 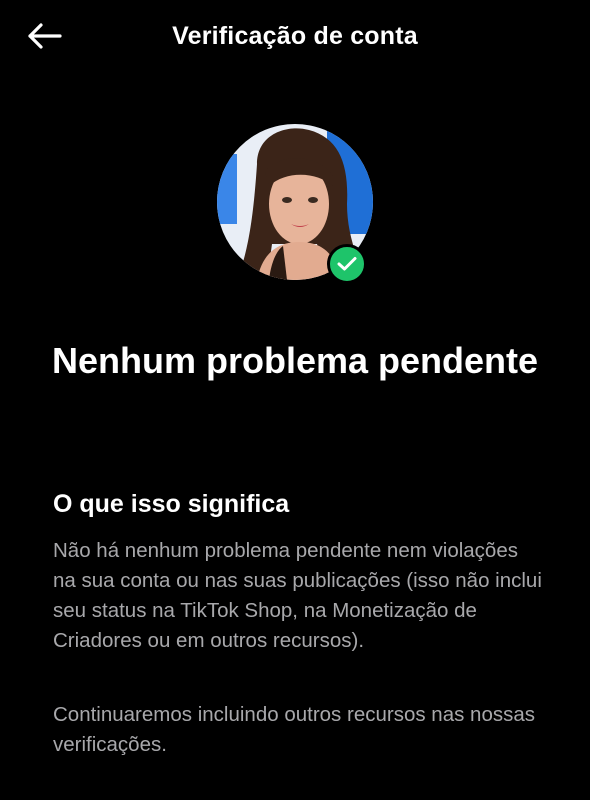 I want to click on status-headline: Nenhum problema pendente, so click(x=295, y=360).